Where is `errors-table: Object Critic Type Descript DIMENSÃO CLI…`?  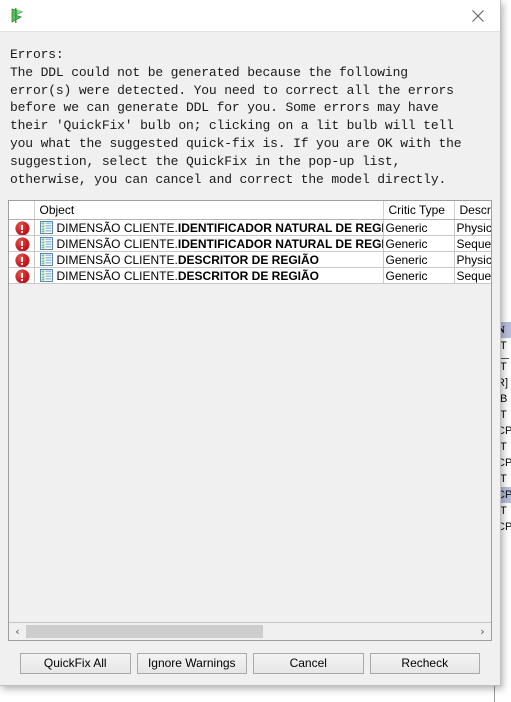 errors-table: Object Critic Type Descript DIMENSÃO CLI… is located at coordinates (250, 243).